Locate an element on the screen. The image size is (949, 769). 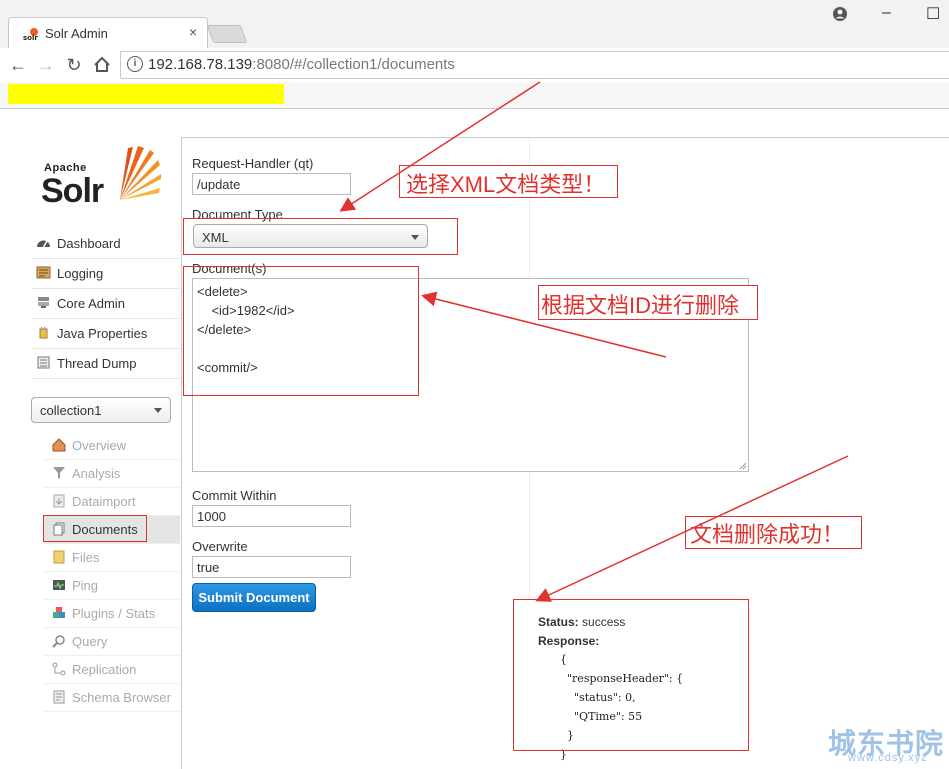
arrow-documents is located at coordinates (544, 324).